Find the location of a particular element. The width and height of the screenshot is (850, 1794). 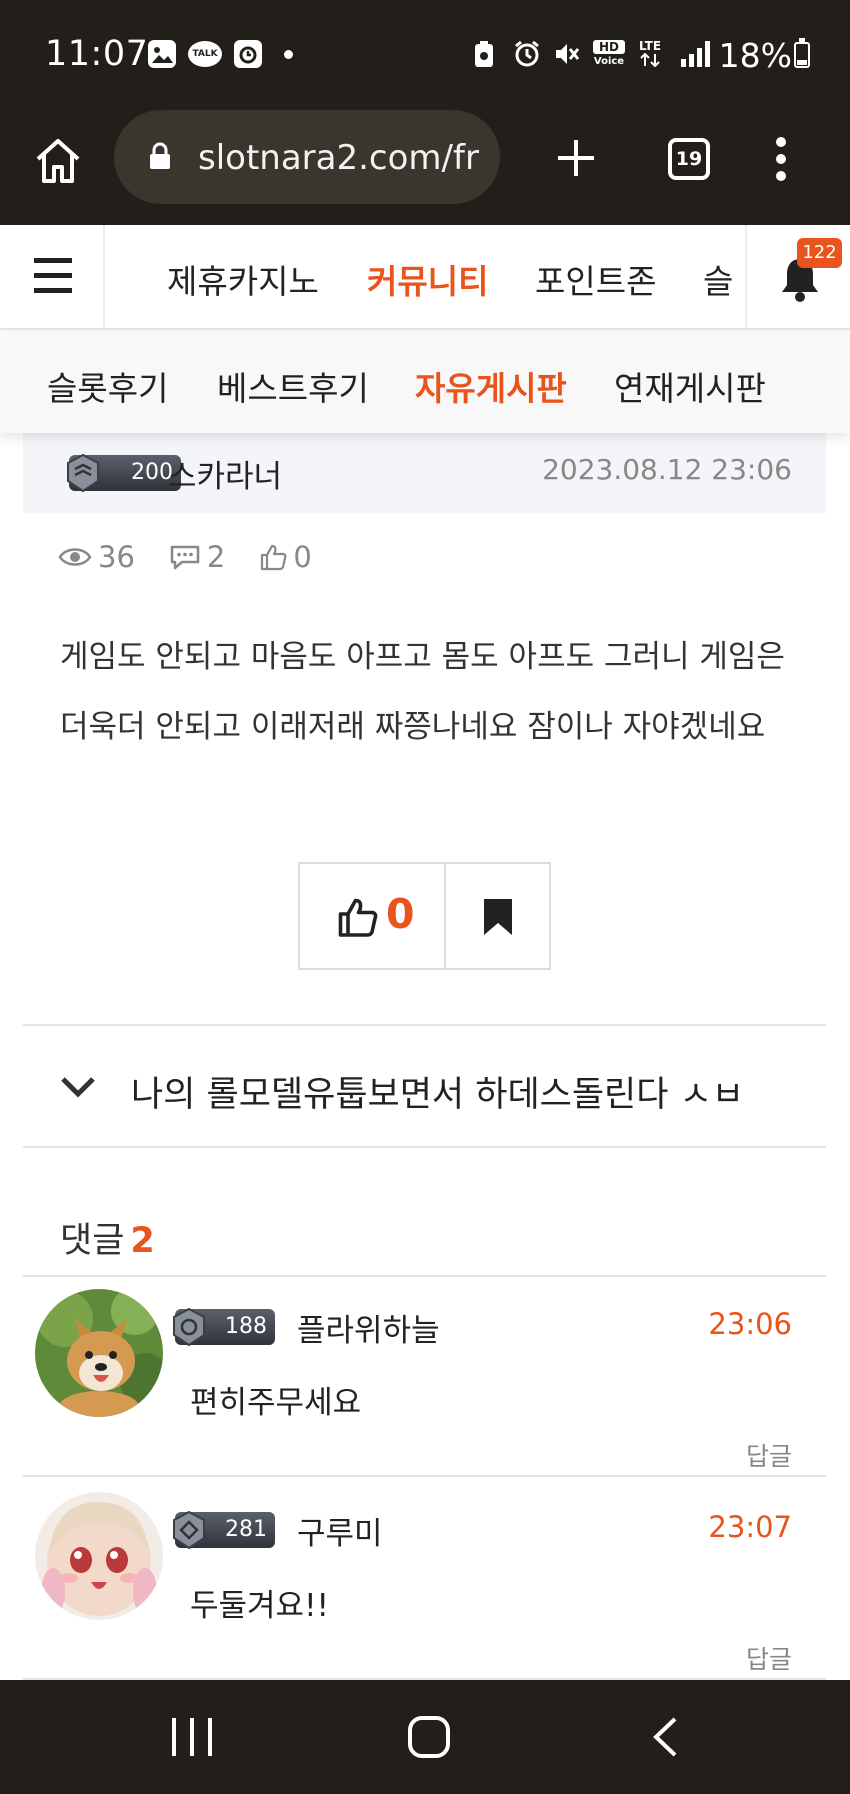

post-header: 200 스카라너 2023.08.12 23:06 is located at coordinates (424, 473).